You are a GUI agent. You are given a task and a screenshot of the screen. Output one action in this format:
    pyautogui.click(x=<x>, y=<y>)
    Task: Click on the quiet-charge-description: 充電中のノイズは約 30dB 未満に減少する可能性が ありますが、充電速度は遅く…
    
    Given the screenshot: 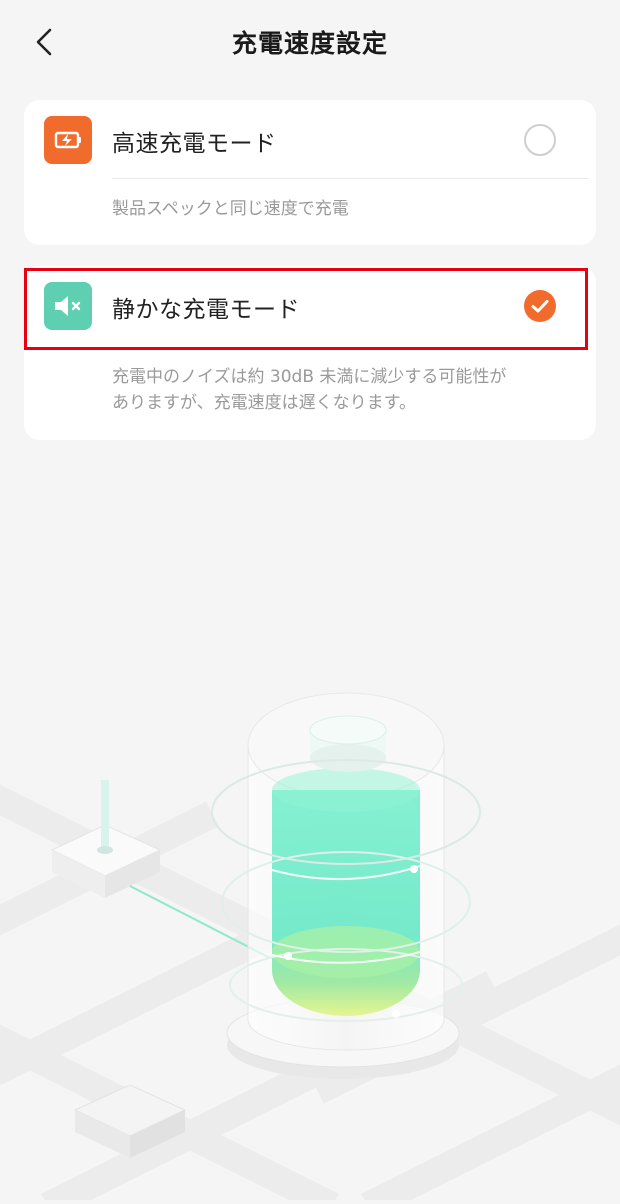 What is the action you would take?
    pyautogui.click(x=342, y=390)
    